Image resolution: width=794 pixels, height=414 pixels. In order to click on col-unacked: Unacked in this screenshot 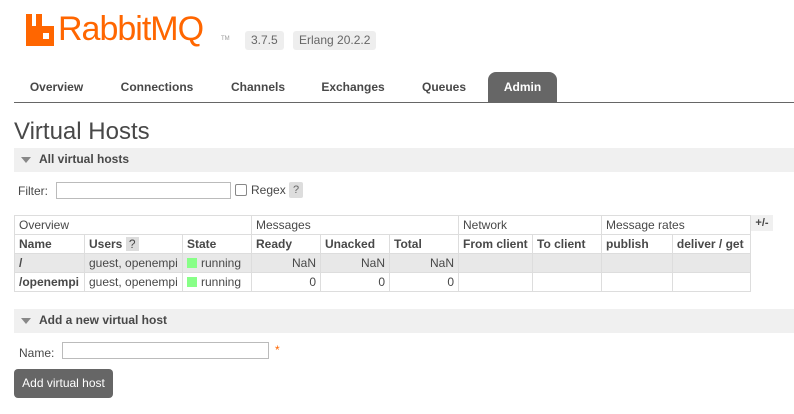, I will do `click(355, 244)`.